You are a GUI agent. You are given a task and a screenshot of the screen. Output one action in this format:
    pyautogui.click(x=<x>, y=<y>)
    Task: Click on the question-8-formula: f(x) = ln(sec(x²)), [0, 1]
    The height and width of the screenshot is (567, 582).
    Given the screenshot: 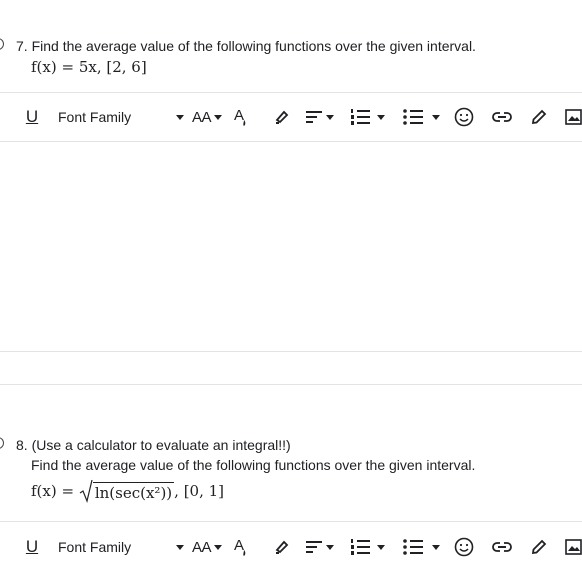 What is the action you would take?
    pyautogui.click(x=128, y=491)
    